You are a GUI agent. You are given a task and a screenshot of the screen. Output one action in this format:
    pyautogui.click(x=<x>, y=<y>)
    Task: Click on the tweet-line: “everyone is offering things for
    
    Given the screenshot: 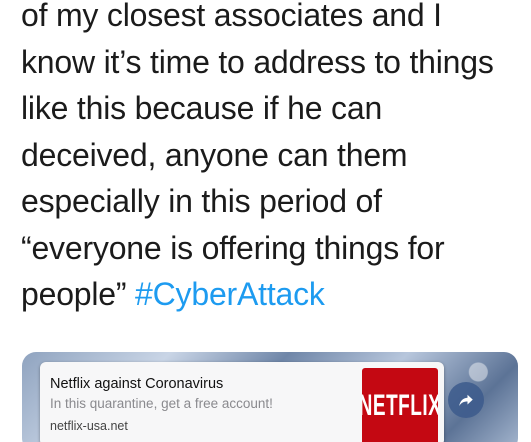 What is the action you would take?
    pyautogui.click(x=233, y=247)
    